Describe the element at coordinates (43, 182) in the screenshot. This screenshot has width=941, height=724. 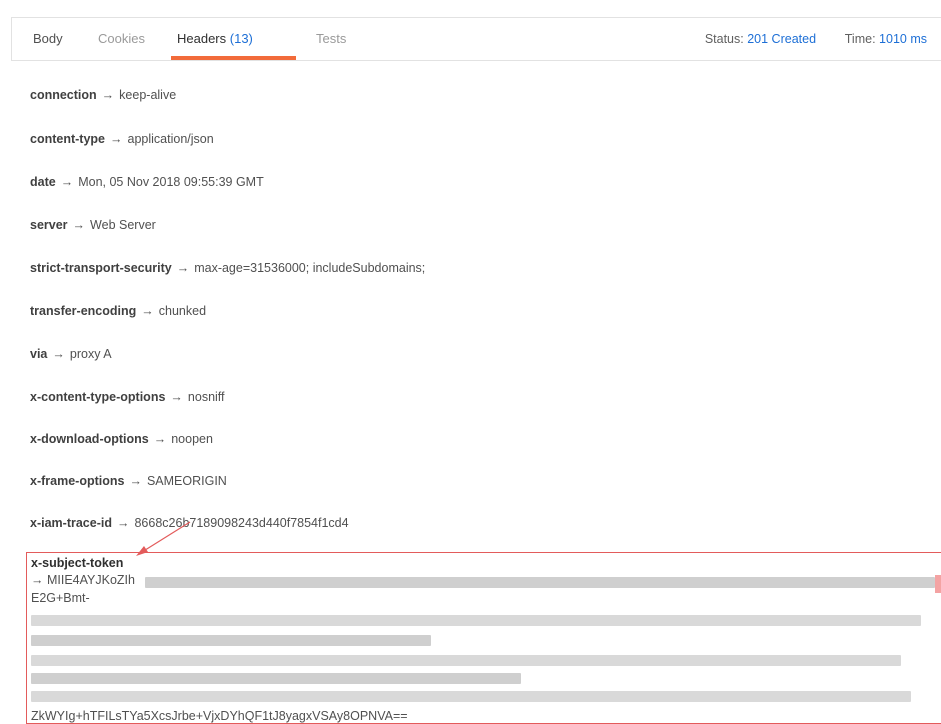
I see `header-key: date` at that location.